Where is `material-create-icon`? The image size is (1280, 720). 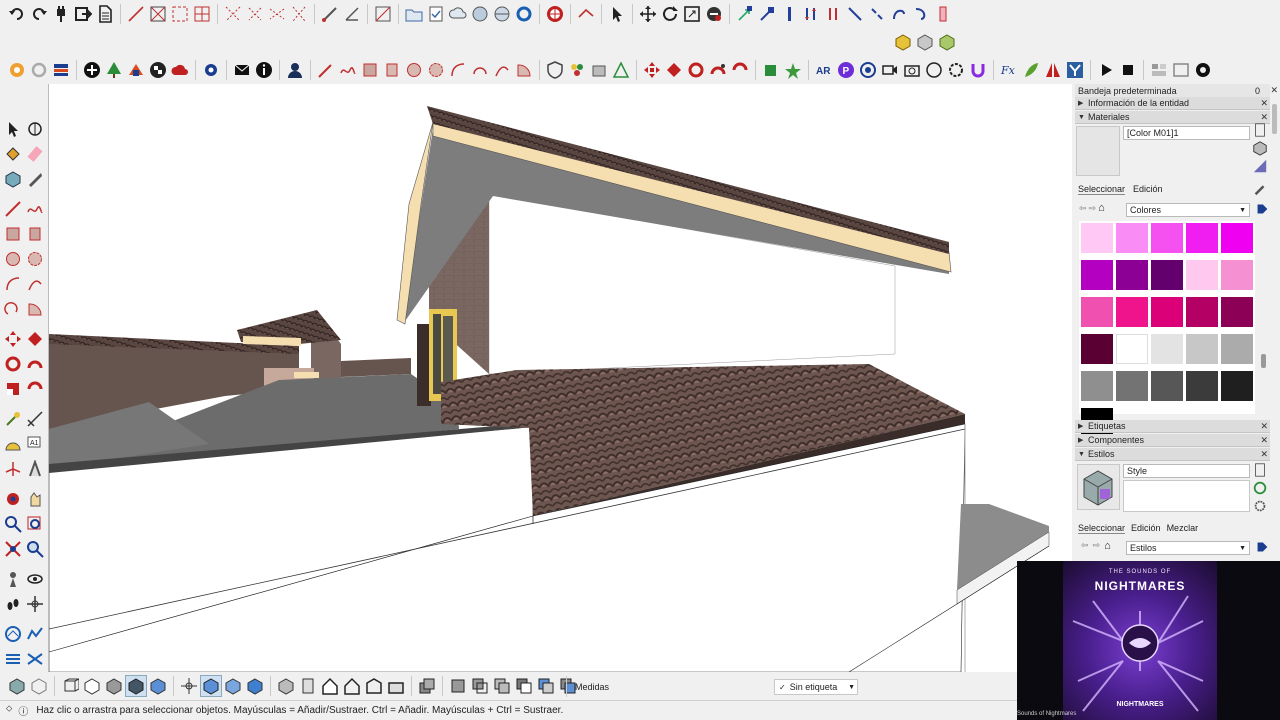
material-create-icon is located at coordinates (1260, 130).